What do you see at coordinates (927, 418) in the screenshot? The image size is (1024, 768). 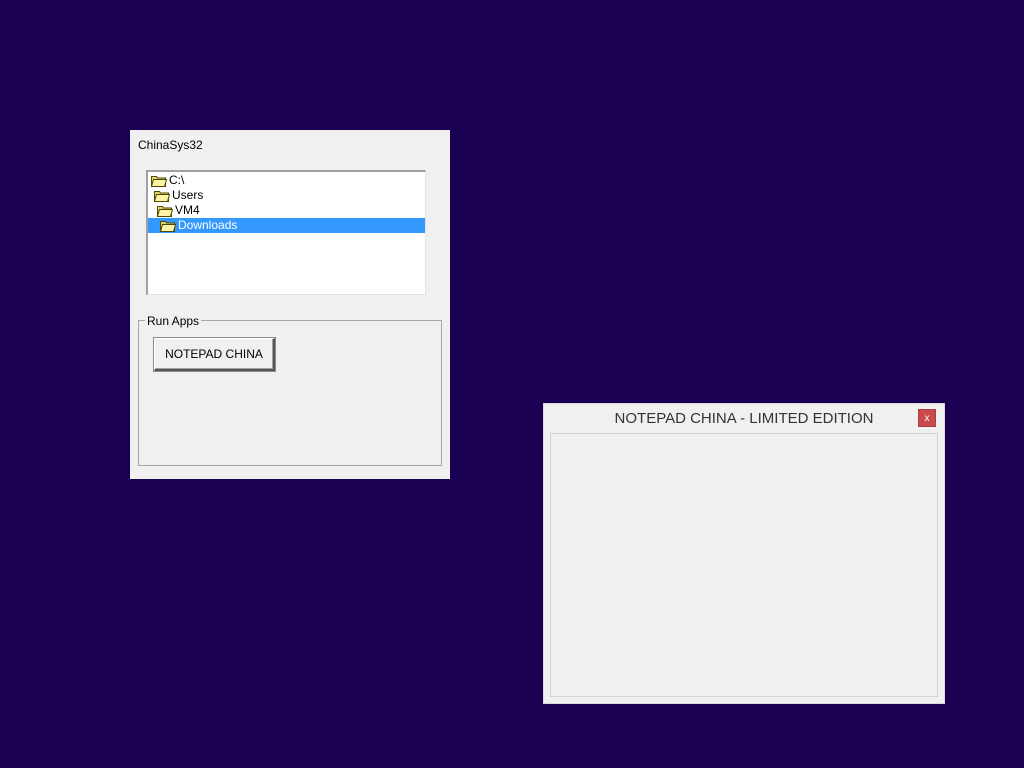 I see `close-button: x` at bounding box center [927, 418].